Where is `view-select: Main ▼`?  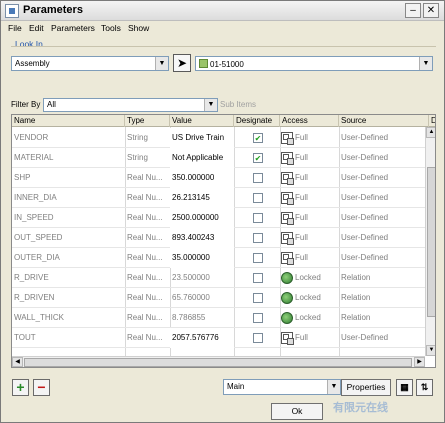 view-select: Main ▼ is located at coordinates (282, 387).